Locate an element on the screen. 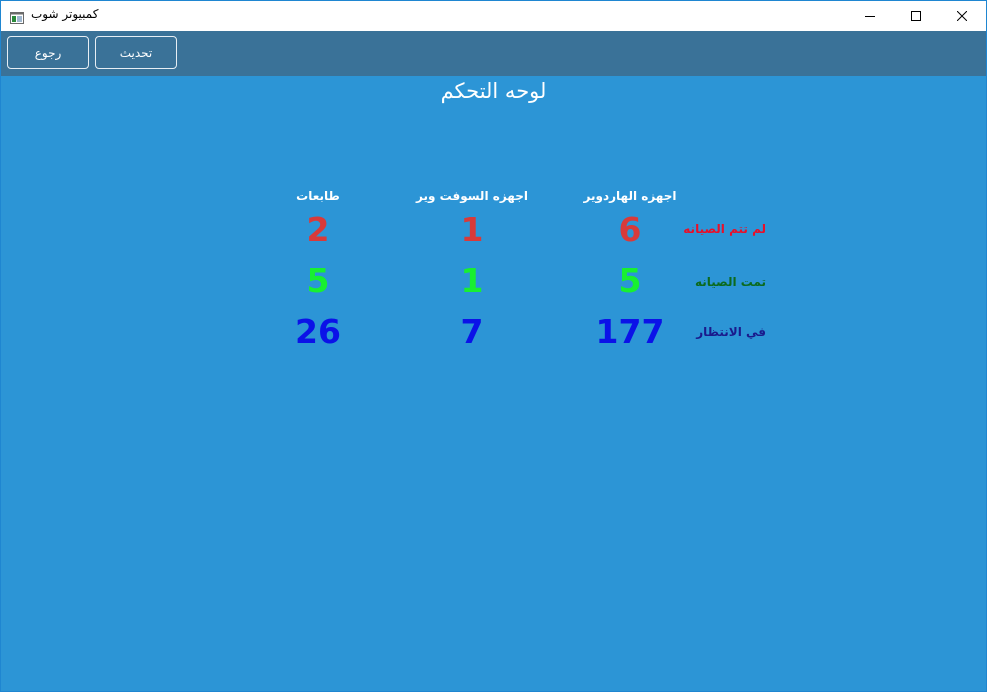 This screenshot has height=692, width=987. count-software-maintained: 1 is located at coordinates (472, 280).